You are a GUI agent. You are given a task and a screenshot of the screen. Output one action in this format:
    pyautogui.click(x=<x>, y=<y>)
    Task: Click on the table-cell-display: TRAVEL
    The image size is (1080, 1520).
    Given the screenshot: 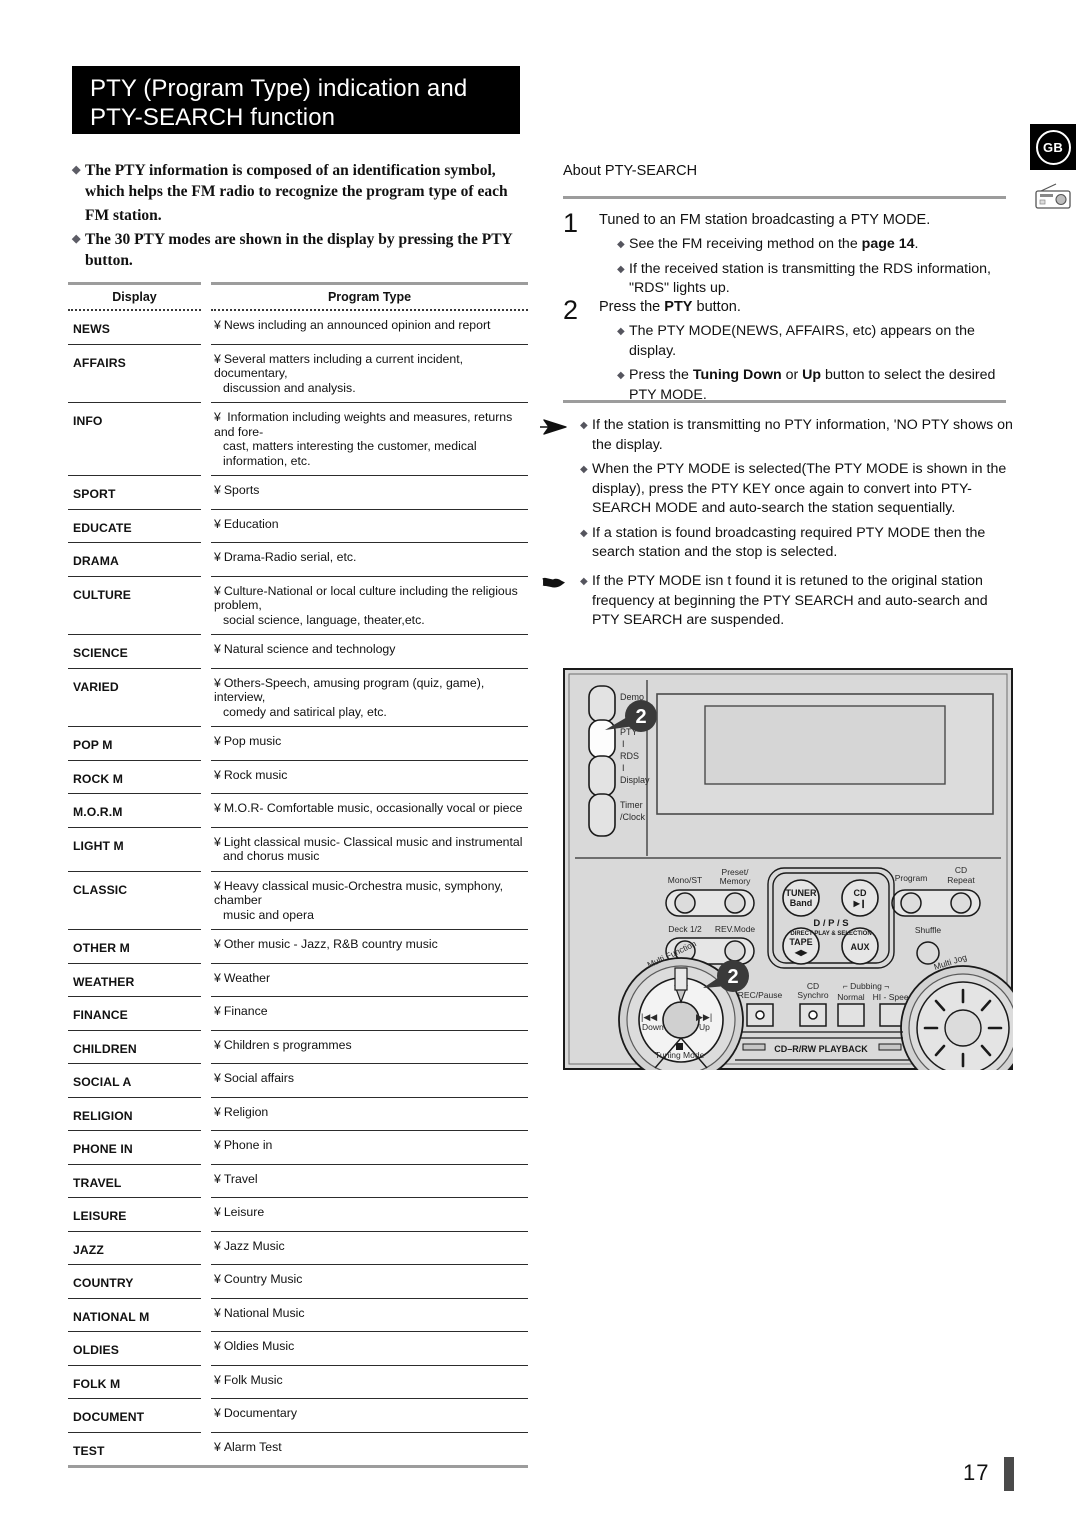 What is the action you would take?
    pyautogui.click(x=134, y=1181)
    